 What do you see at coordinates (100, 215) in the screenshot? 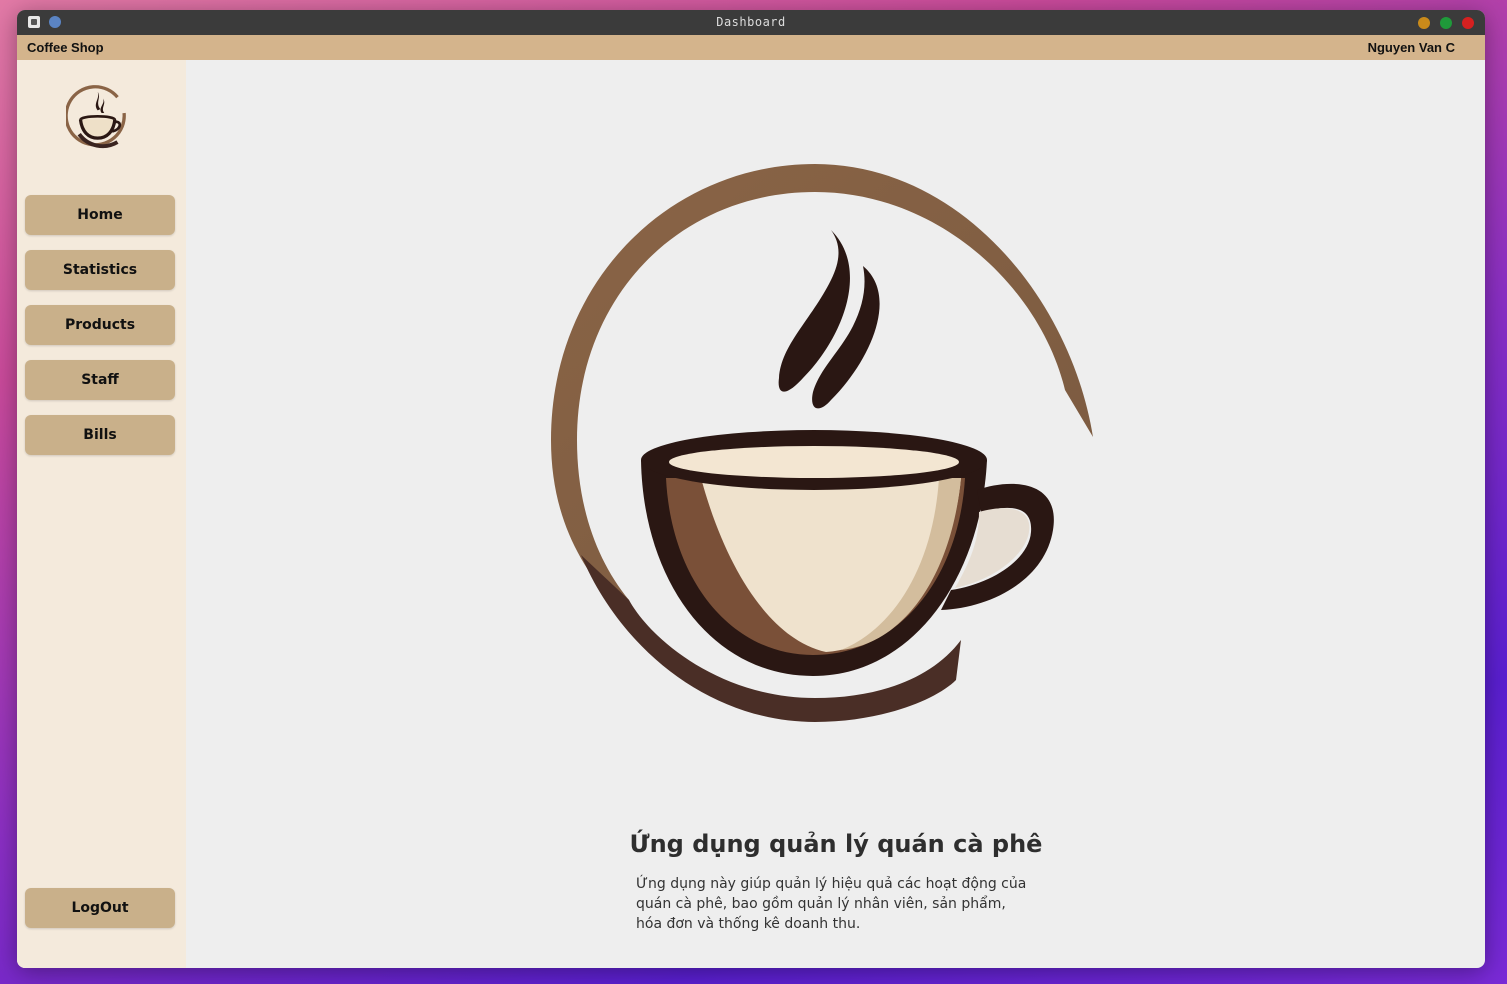
I see `sidebar-item-home: Home` at bounding box center [100, 215].